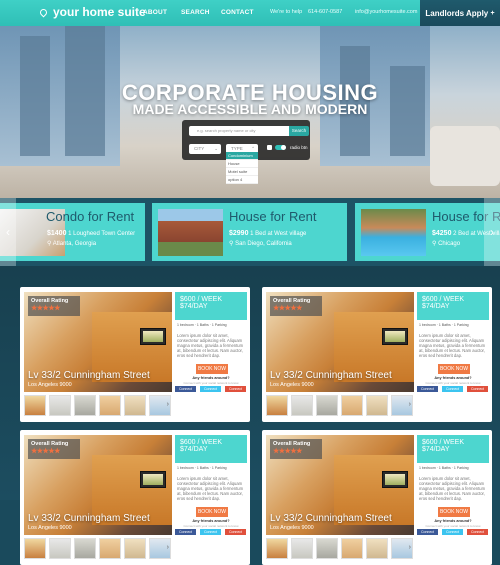 The width and height of the screenshot is (500, 565). I want to click on type-option: option 4, so click(242, 180).